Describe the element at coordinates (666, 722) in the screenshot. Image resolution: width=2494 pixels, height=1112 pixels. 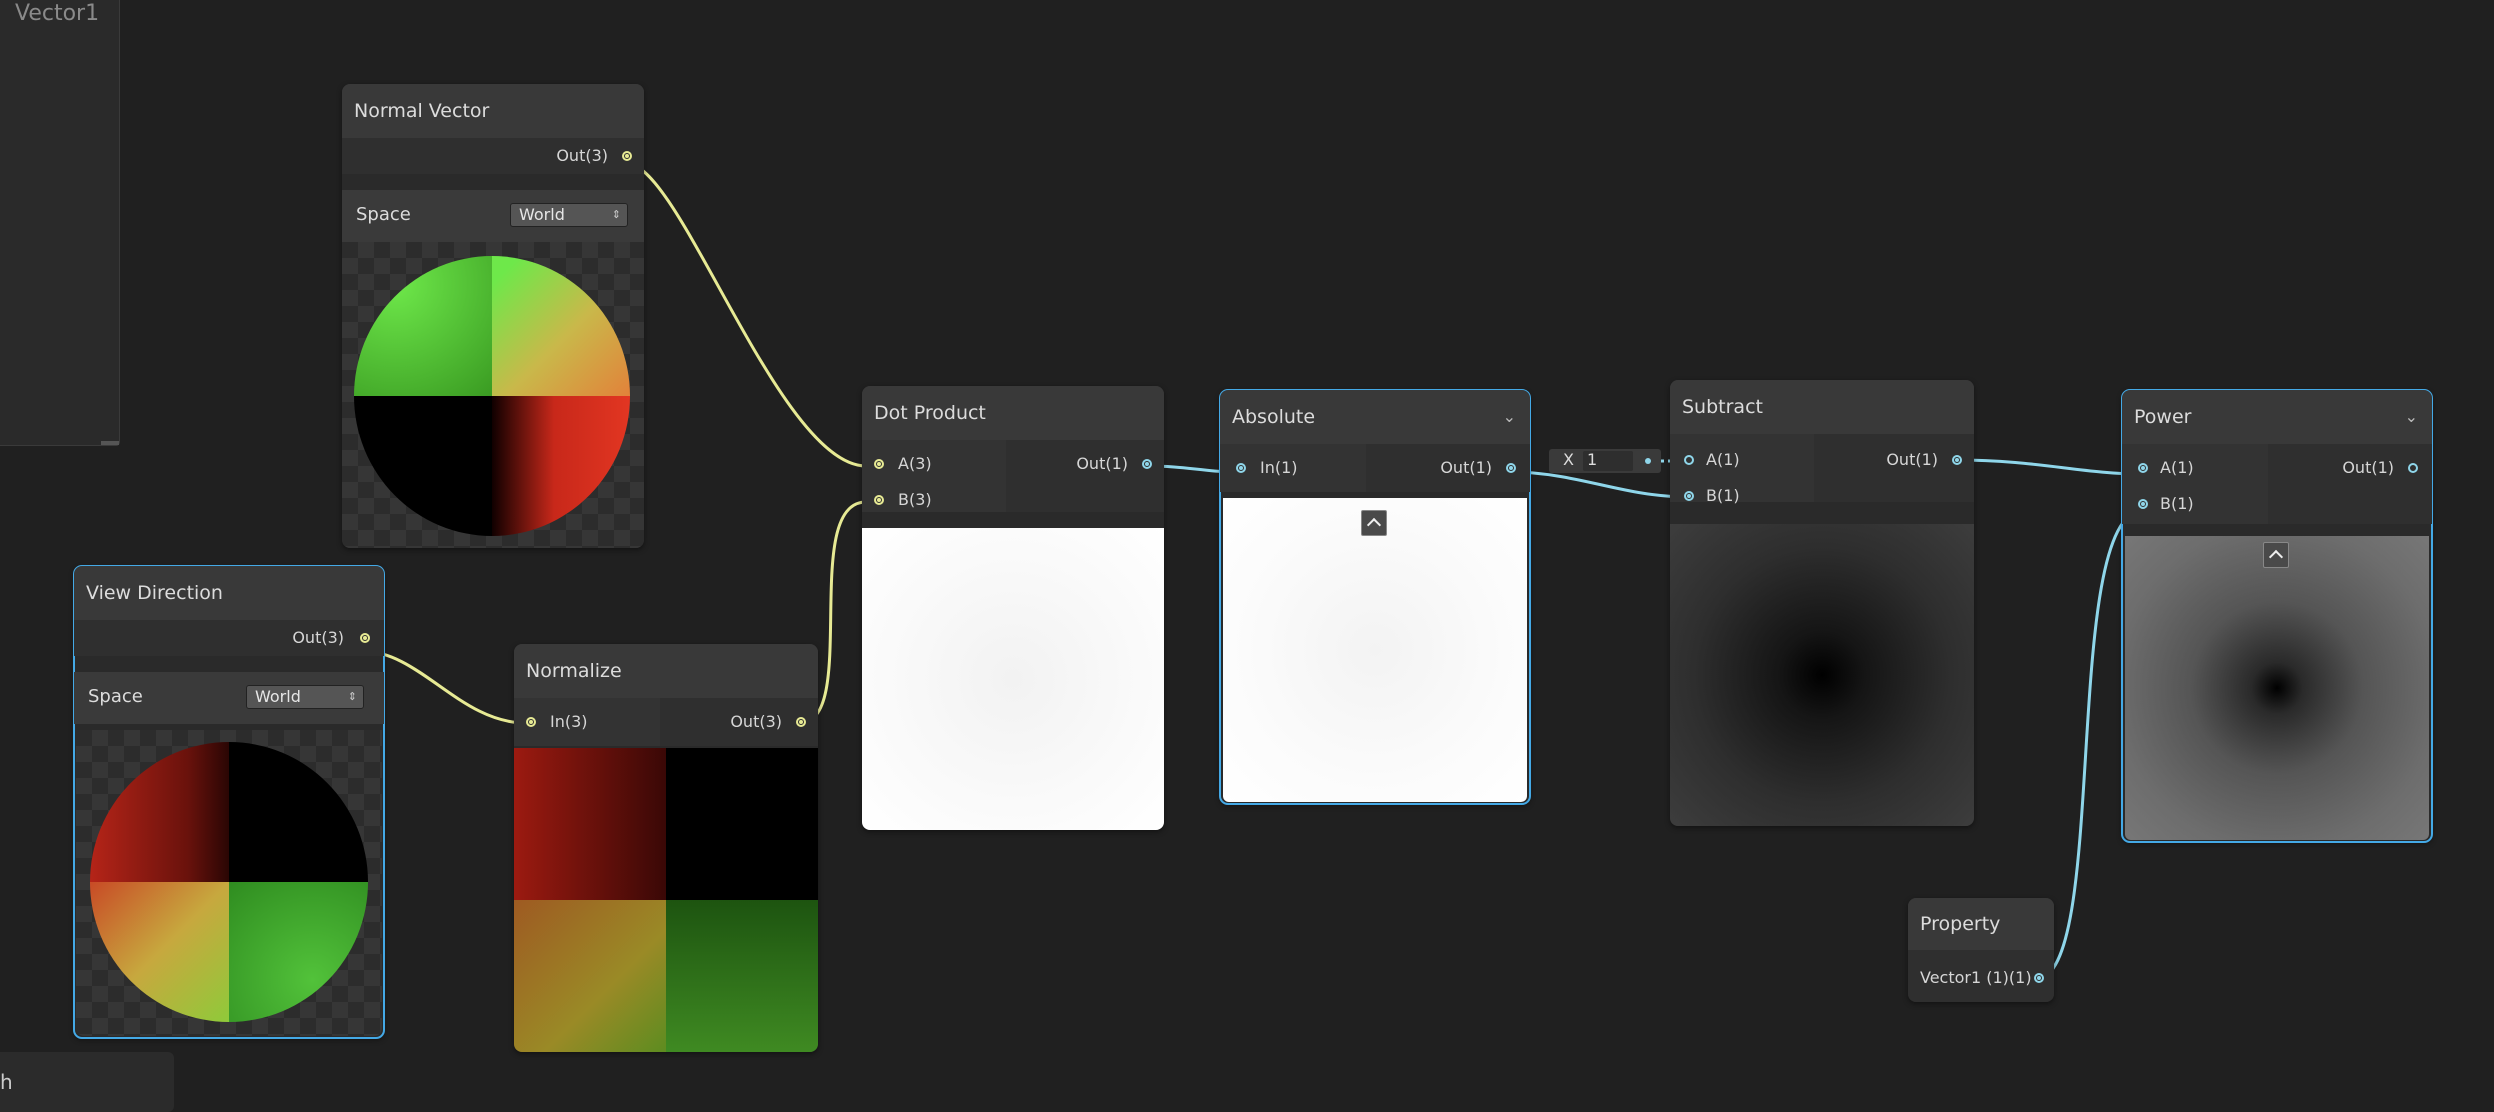
I see `node-ports: In(3) Out(3)` at that location.